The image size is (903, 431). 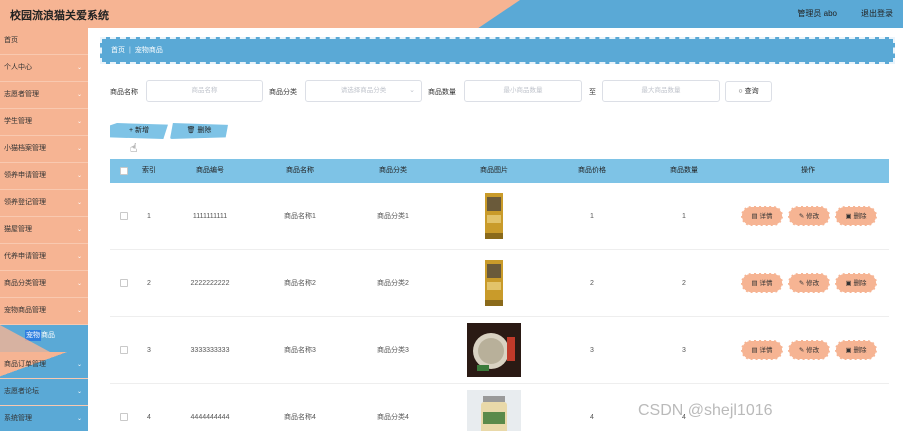 I want to click on sidebar-item-foster-apply: 代养申请管理 ⌄, so click(x=44, y=257).